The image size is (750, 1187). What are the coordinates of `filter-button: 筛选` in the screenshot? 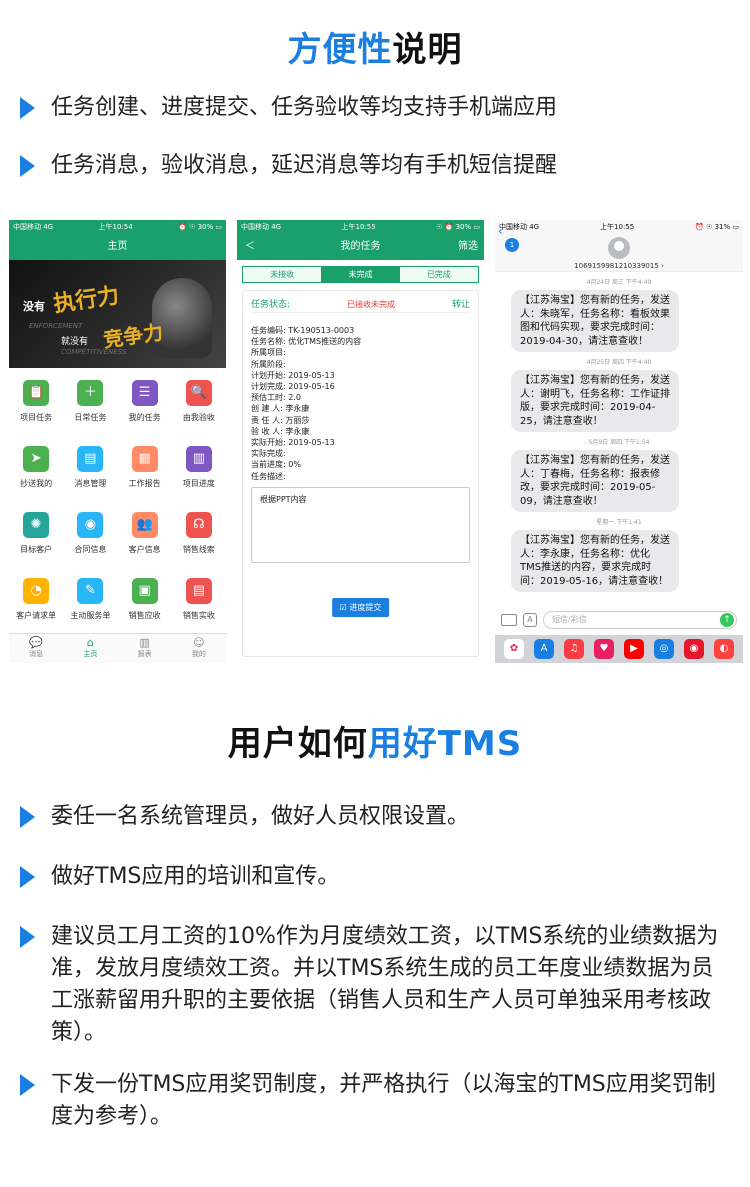 It's located at (468, 247).